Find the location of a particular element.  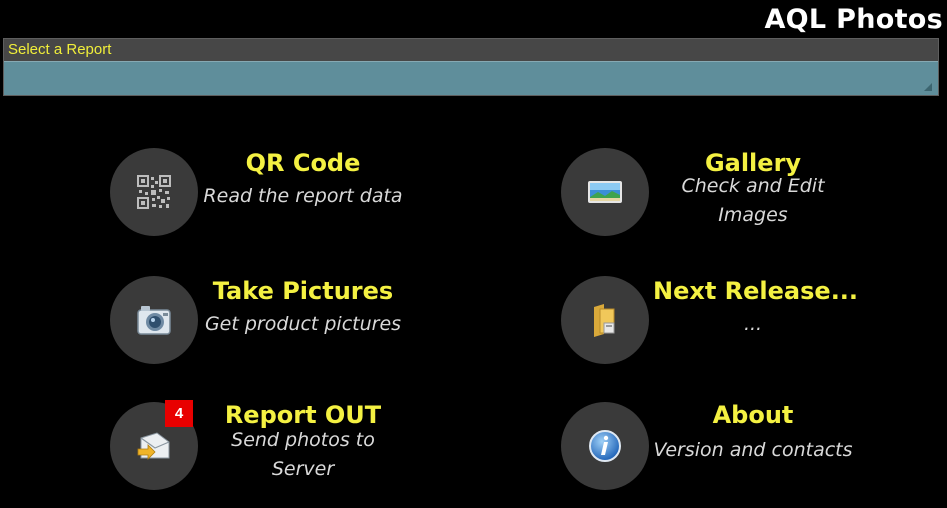

qr-code-icon is located at coordinates (154, 192).